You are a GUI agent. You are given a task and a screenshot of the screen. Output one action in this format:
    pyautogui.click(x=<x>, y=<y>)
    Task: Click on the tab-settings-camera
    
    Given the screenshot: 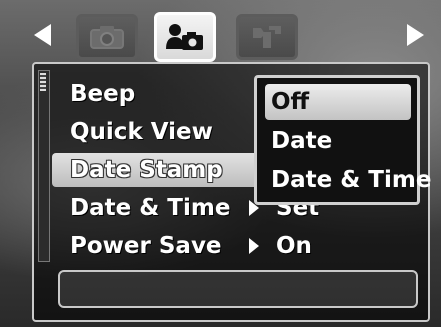 What is the action you would take?
    pyautogui.click(x=185, y=37)
    